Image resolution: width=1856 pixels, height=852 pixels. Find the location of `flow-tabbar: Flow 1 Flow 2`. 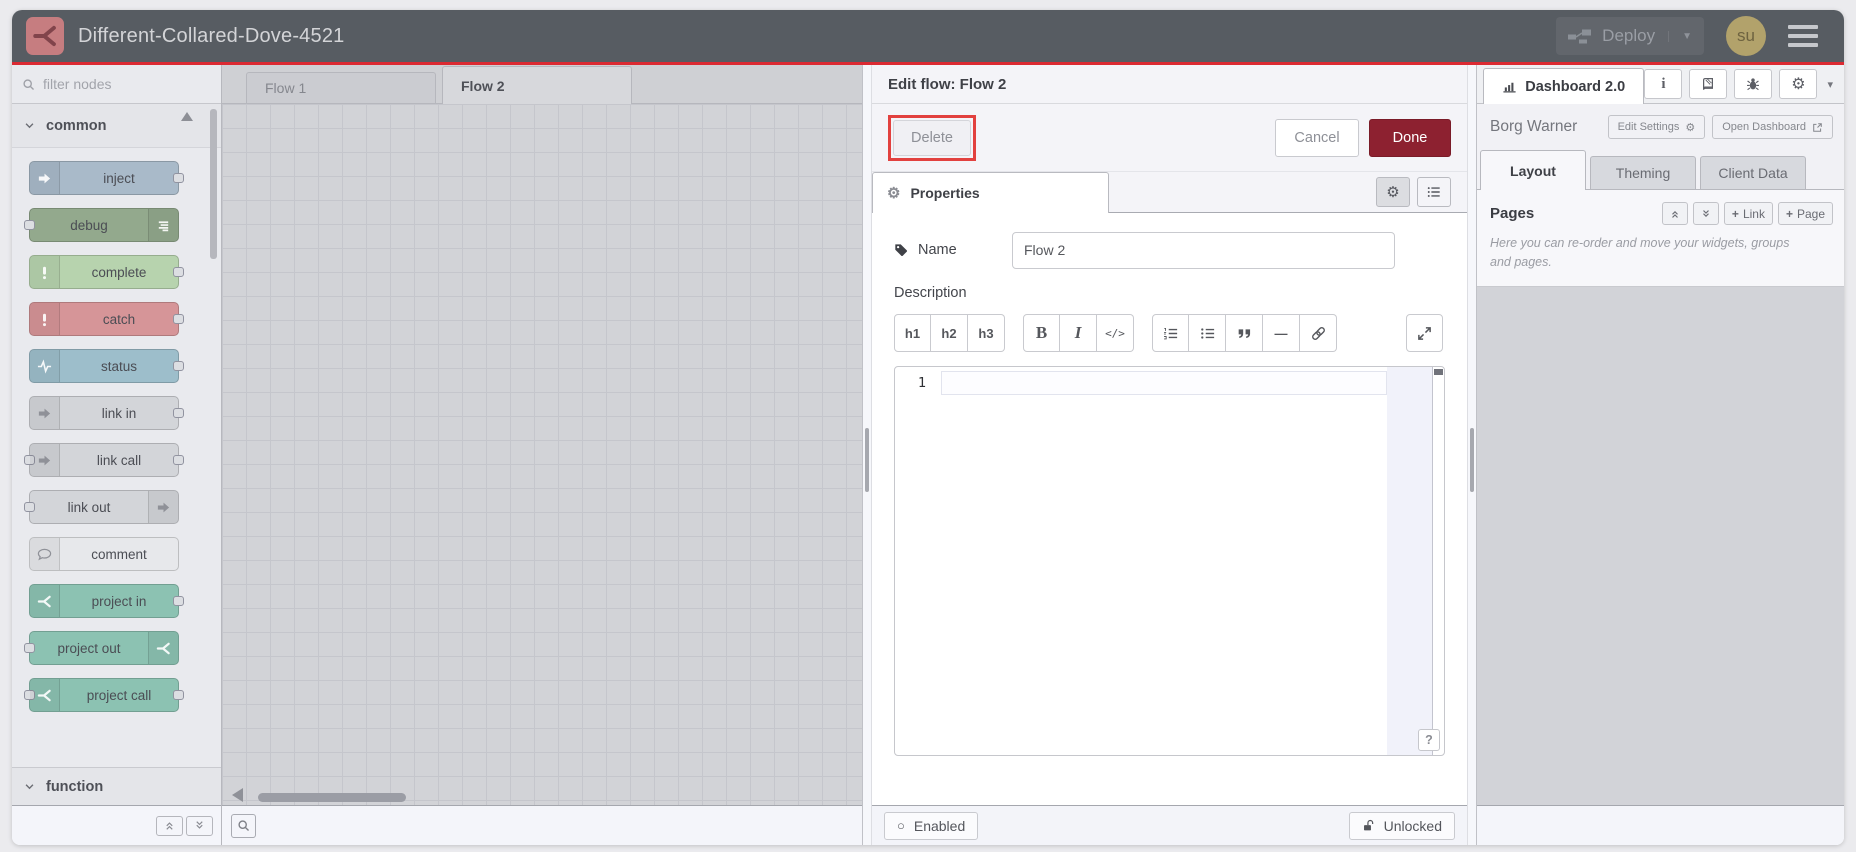

flow-tabbar: Flow 1 Flow 2 is located at coordinates (542, 84).